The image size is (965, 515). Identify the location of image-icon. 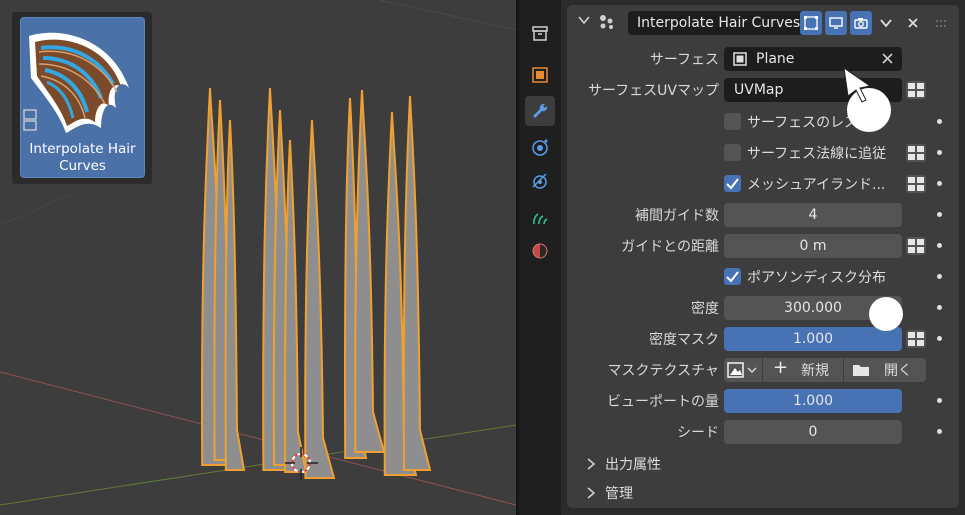
(742, 370).